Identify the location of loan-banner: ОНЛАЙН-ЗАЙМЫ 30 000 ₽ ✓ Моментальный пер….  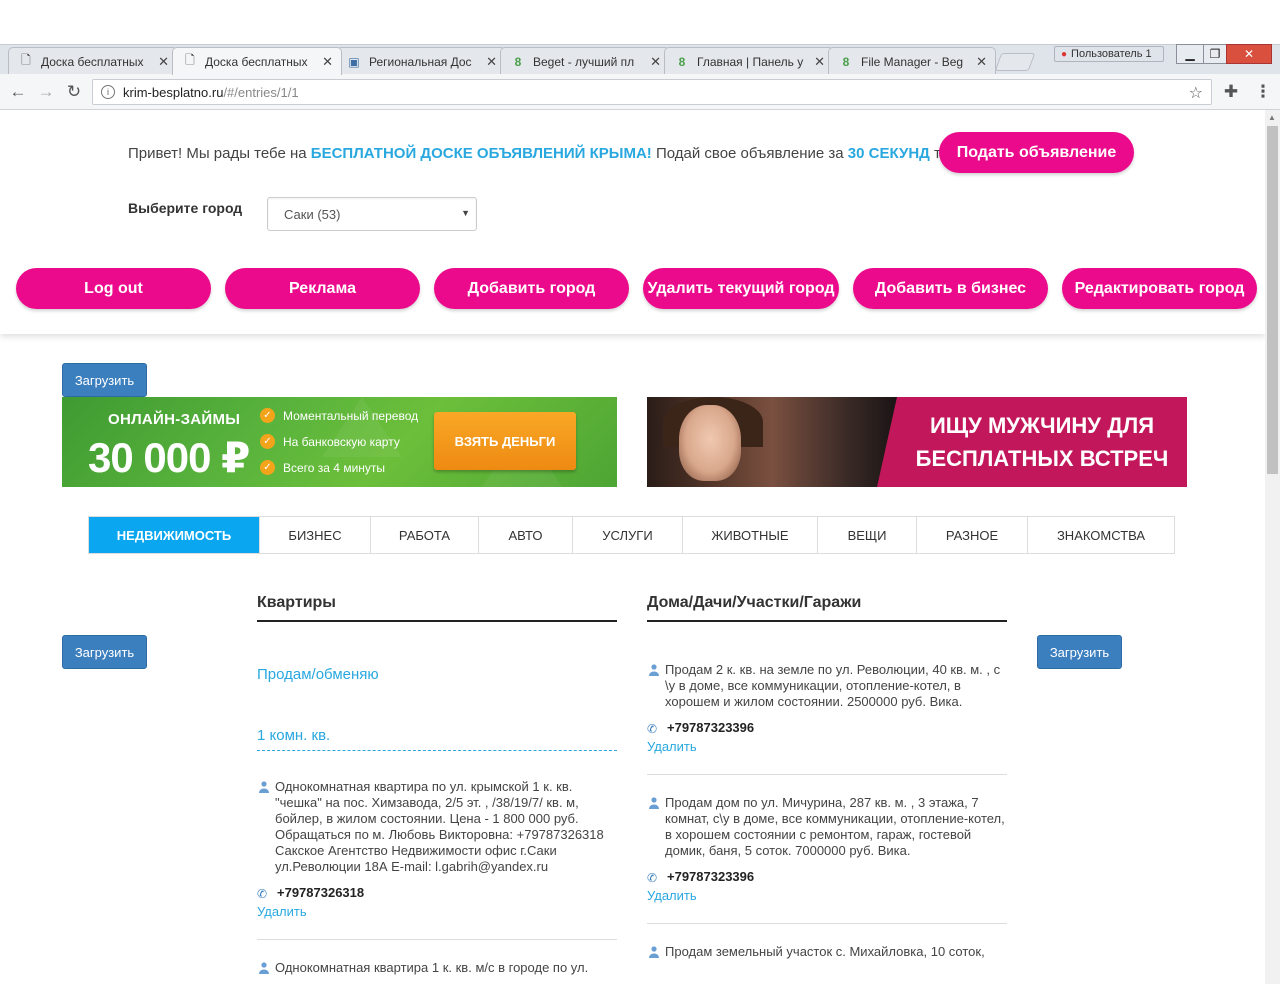
(339, 442).